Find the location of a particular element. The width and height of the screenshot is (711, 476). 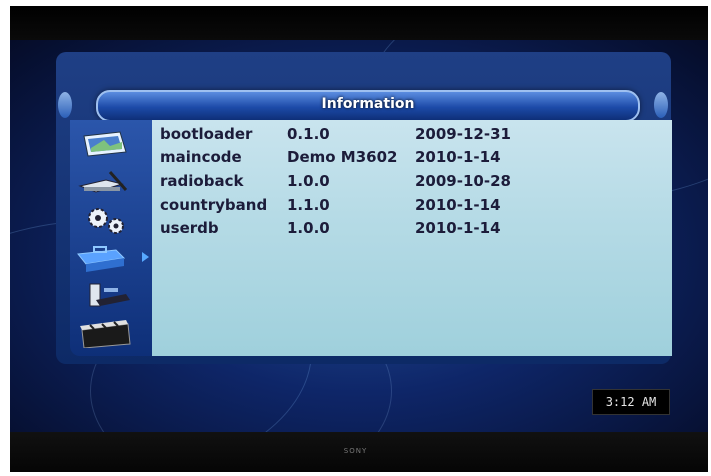

picture-icon is located at coordinates (105, 144).